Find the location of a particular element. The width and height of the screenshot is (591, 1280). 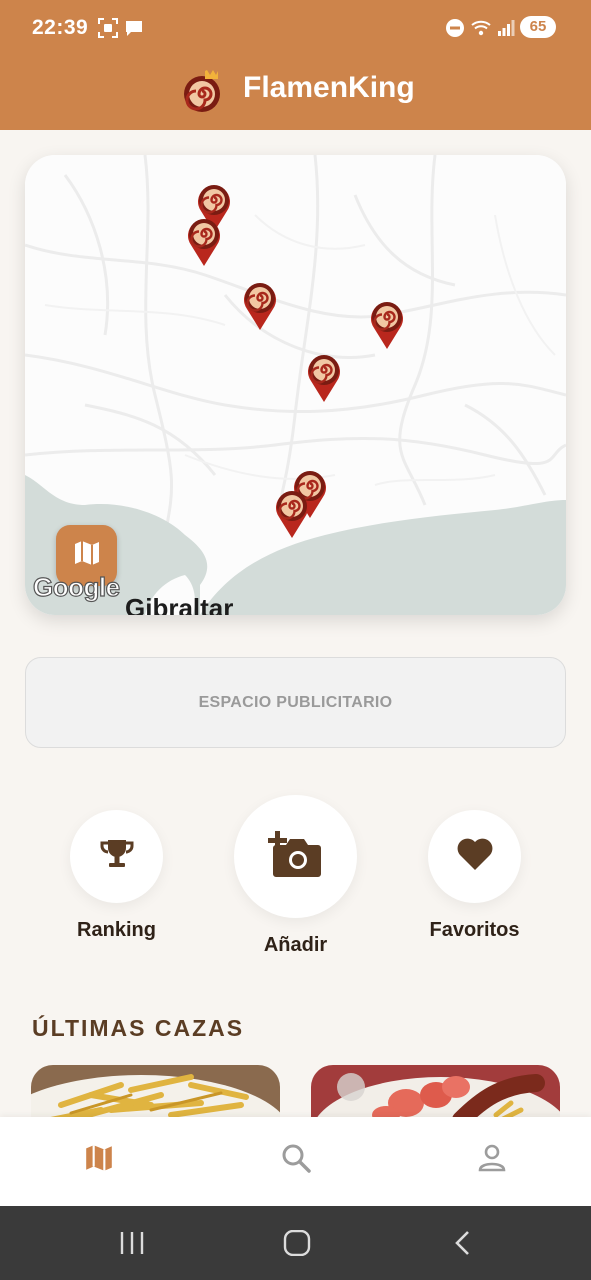

app-bar: FlamenKing is located at coordinates (295, 93).